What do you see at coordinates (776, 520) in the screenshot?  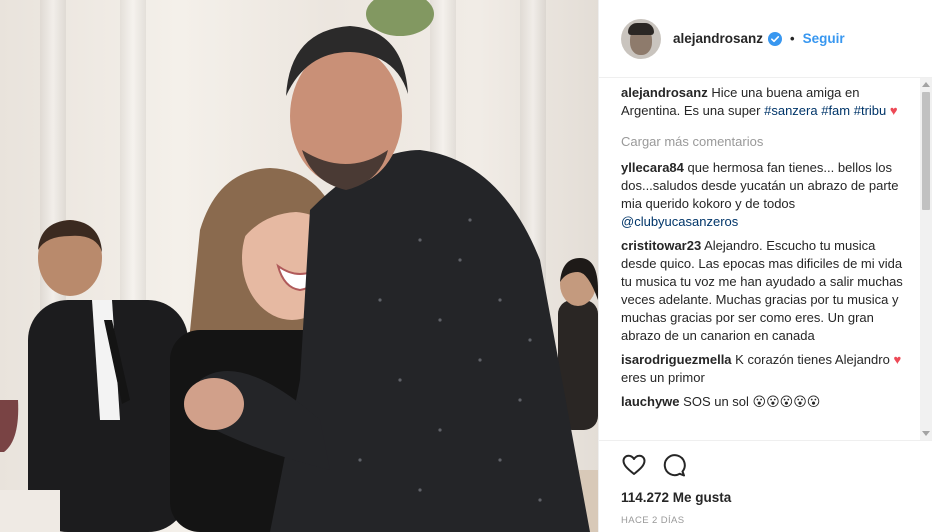 I see `post-timestamp: HACE 2 DÍAS` at bounding box center [776, 520].